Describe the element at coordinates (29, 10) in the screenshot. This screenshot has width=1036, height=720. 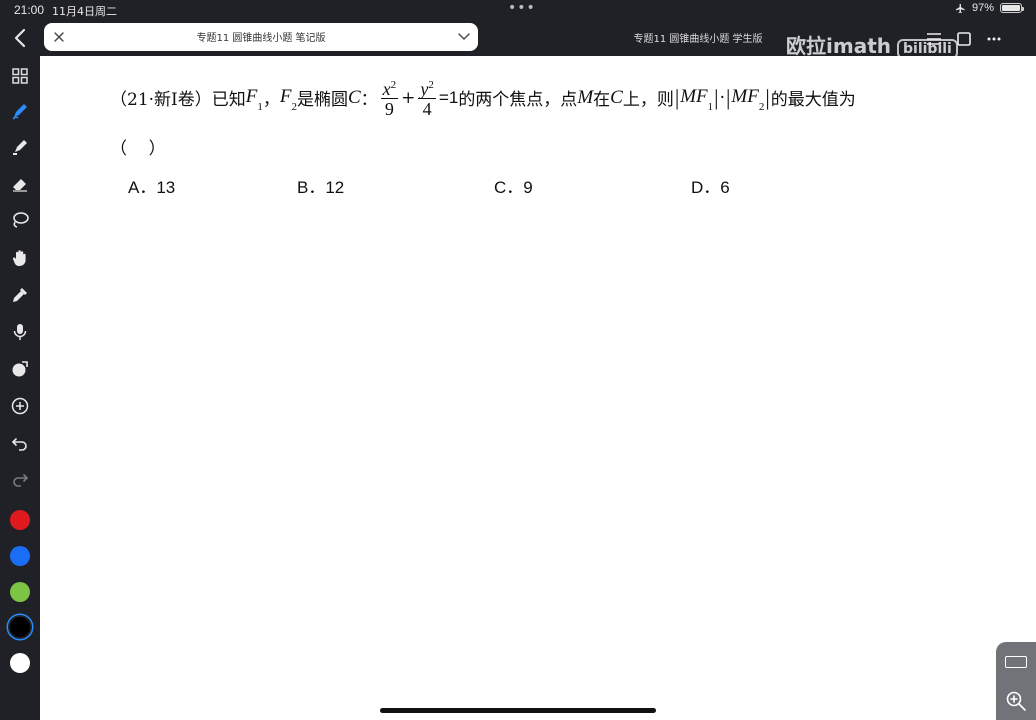
I see `status-time: 21:00` at that location.